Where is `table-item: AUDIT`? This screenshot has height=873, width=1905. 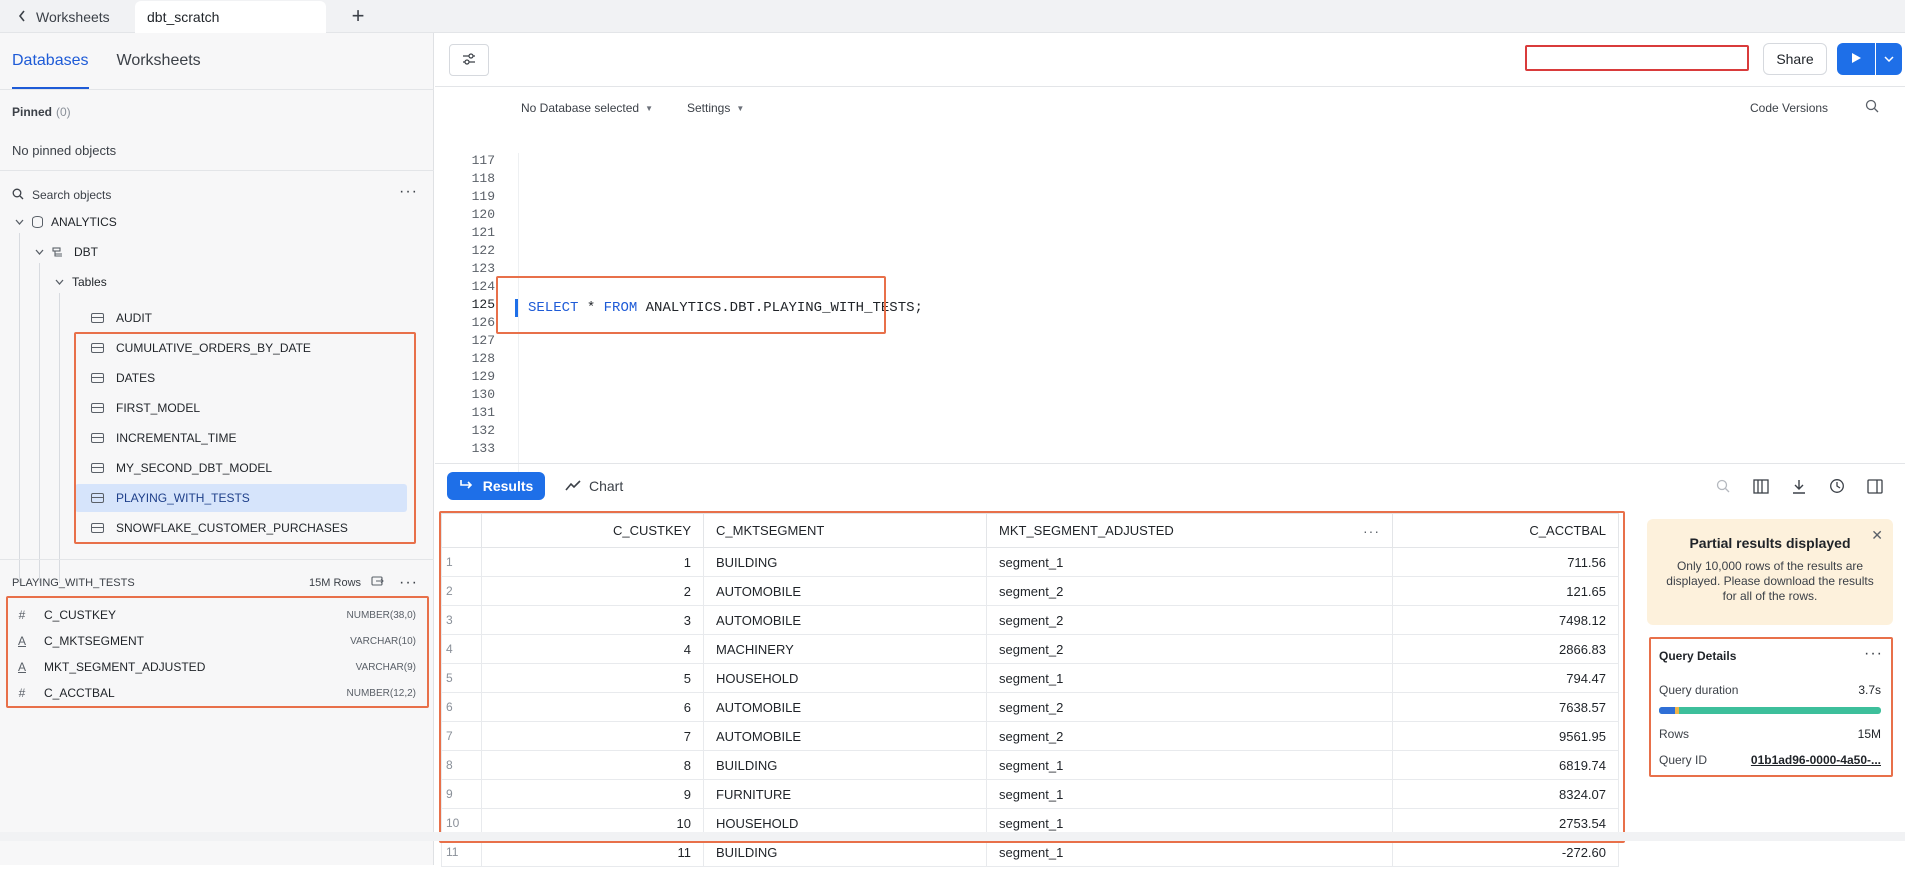
table-item: AUDIT is located at coordinates (241, 318).